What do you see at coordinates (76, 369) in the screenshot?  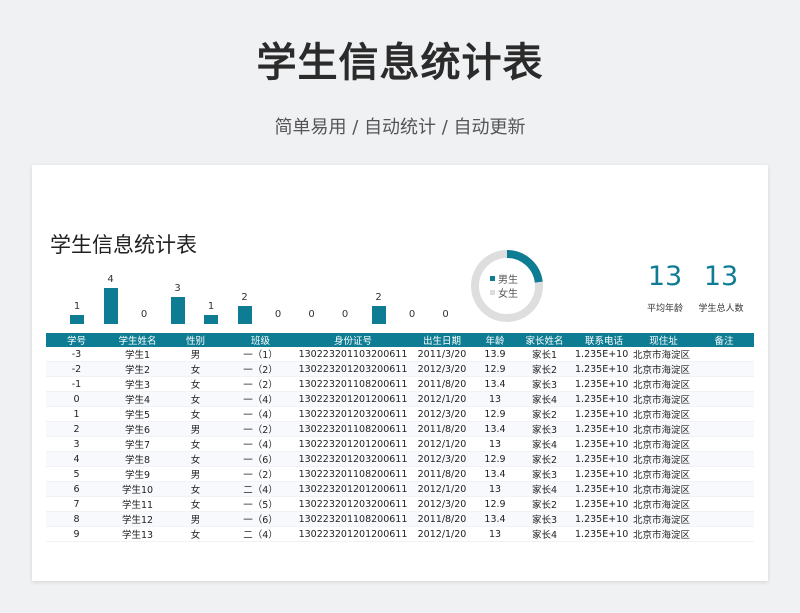 I see `table-cell: -2` at bounding box center [76, 369].